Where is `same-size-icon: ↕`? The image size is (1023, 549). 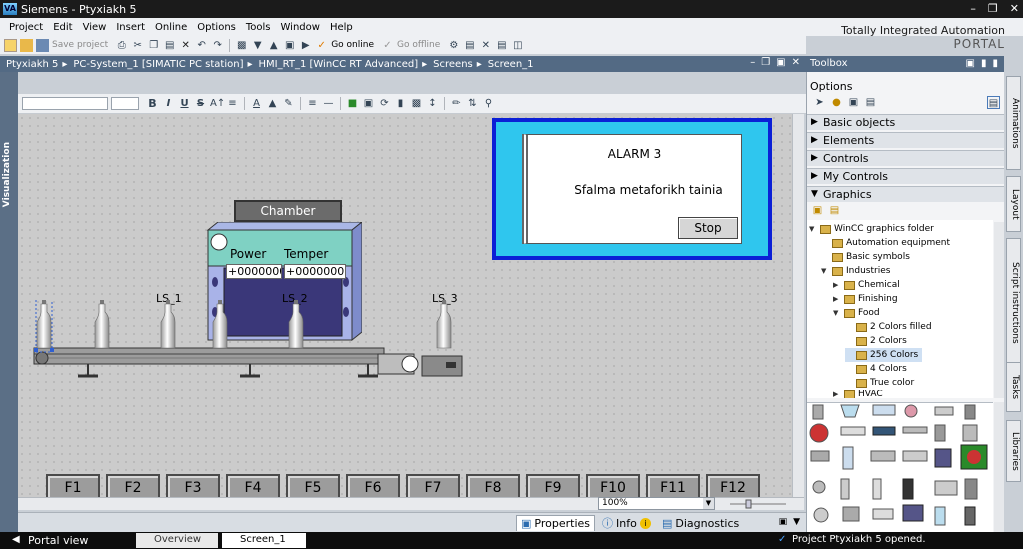 same-size-icon: ↕ is located at coordinates (432, 103).